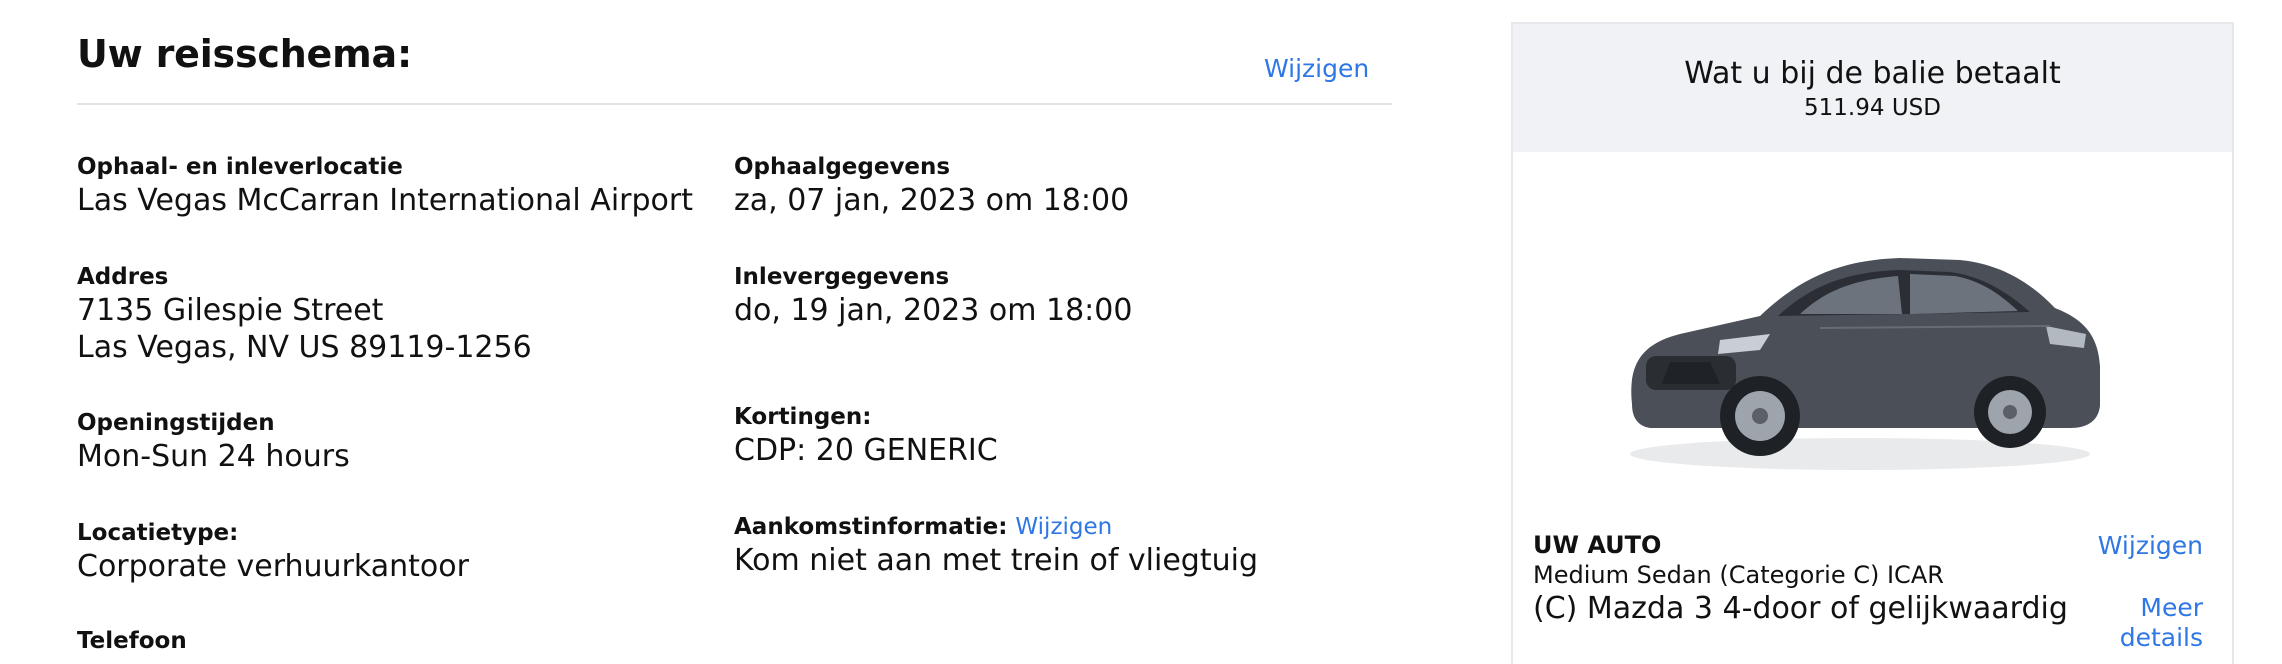 The width and height of the screenshot is (2282, 664). Describe the element at coordinates (240, 167) in the screenshot. I see `pickup-return-location-label: Ophaal- en inleverlocatie` at that location.